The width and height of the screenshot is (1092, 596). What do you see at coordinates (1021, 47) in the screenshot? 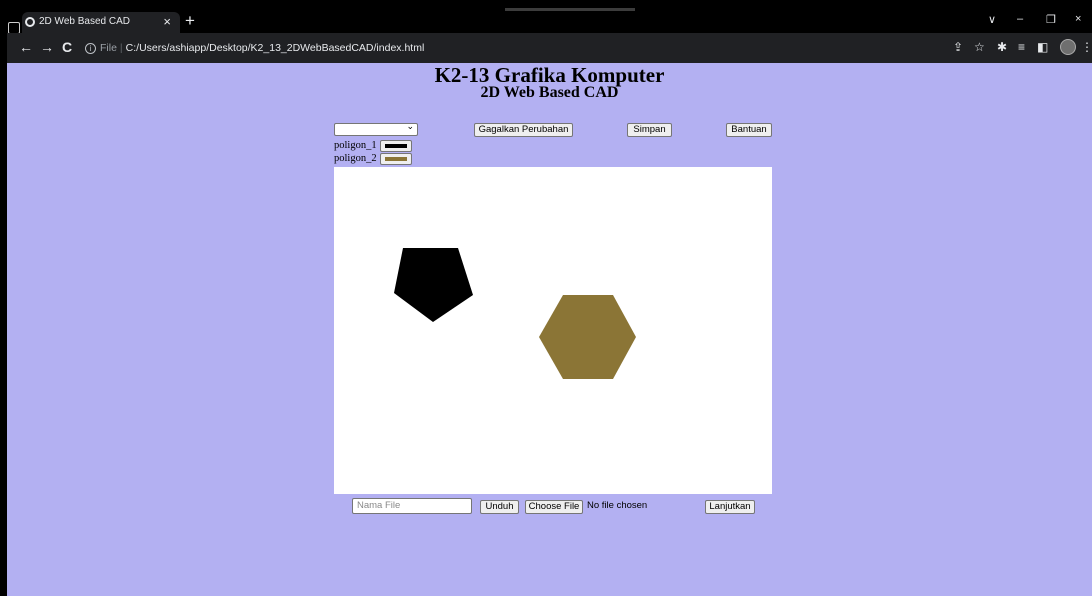
I see `reading-list-icon: ≡` at bounding box center [1021, 47].